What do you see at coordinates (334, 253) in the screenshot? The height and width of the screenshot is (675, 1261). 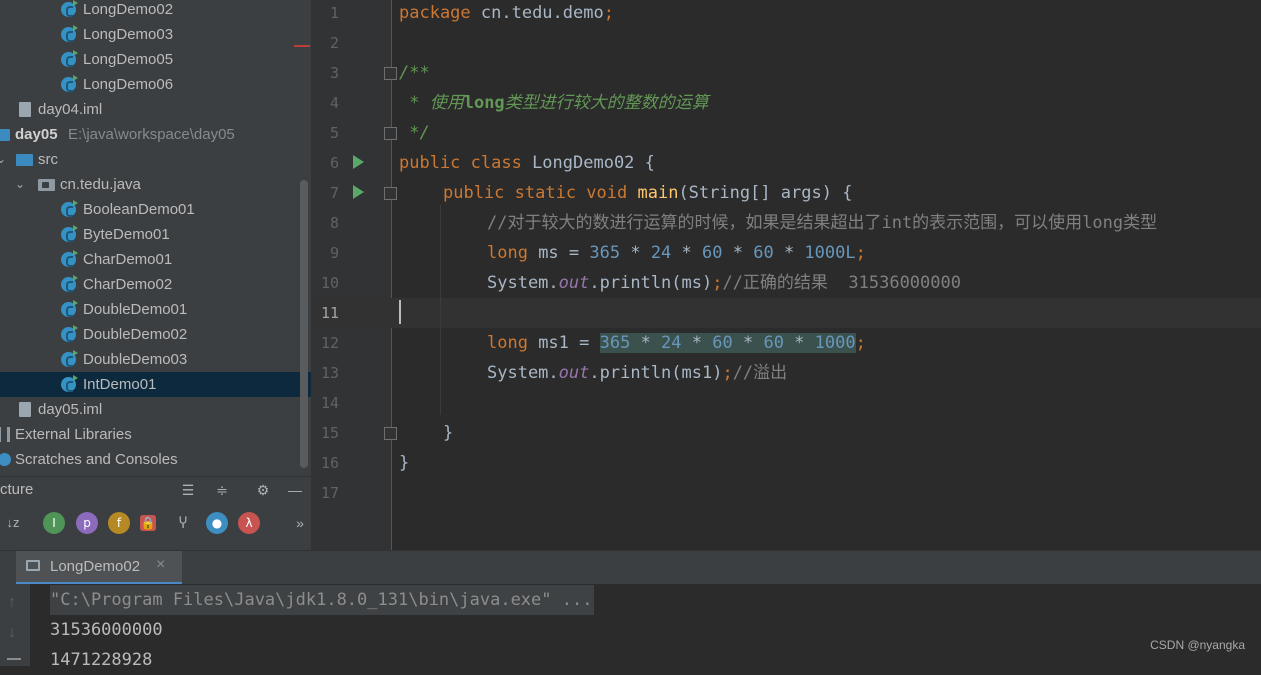 I see `line-number: 9` at bounding box center [334, 253].